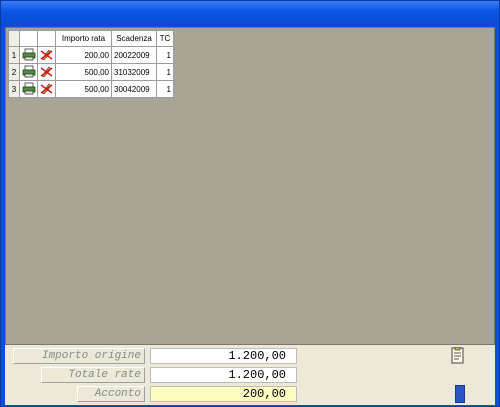 The width and height of the screenshot is (500, 407). What do you see at coordinates (223, 356) in the screenshot?
I see `importo-origine-field: 1.200,00` at bounding box center [223, 356].